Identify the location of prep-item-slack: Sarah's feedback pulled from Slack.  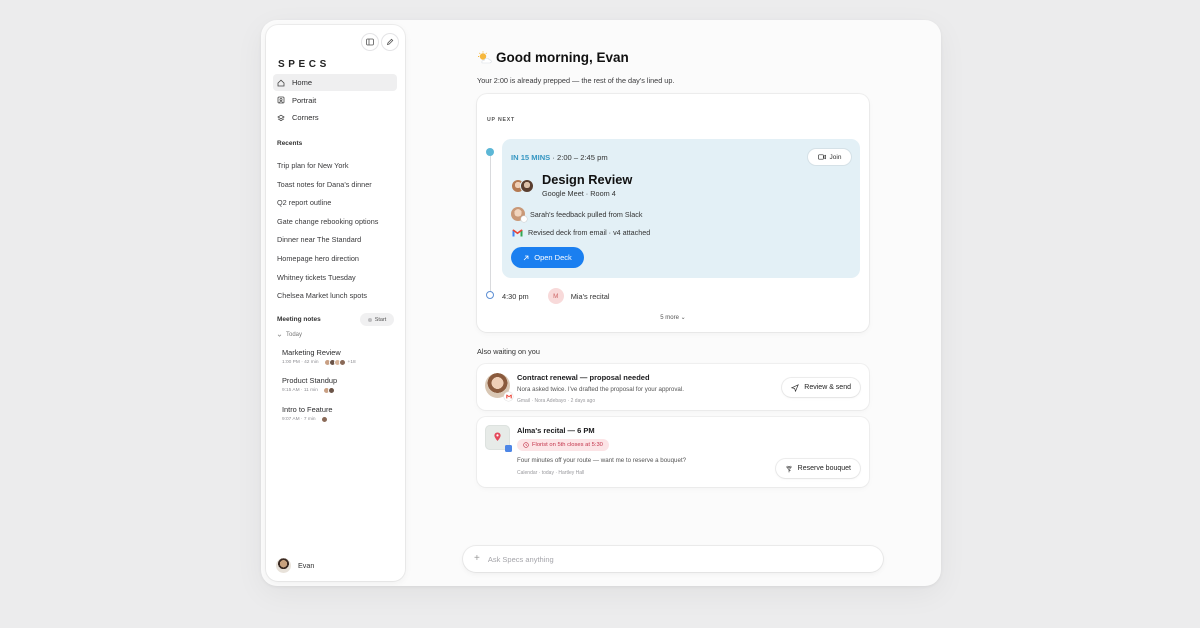
(577, 214).